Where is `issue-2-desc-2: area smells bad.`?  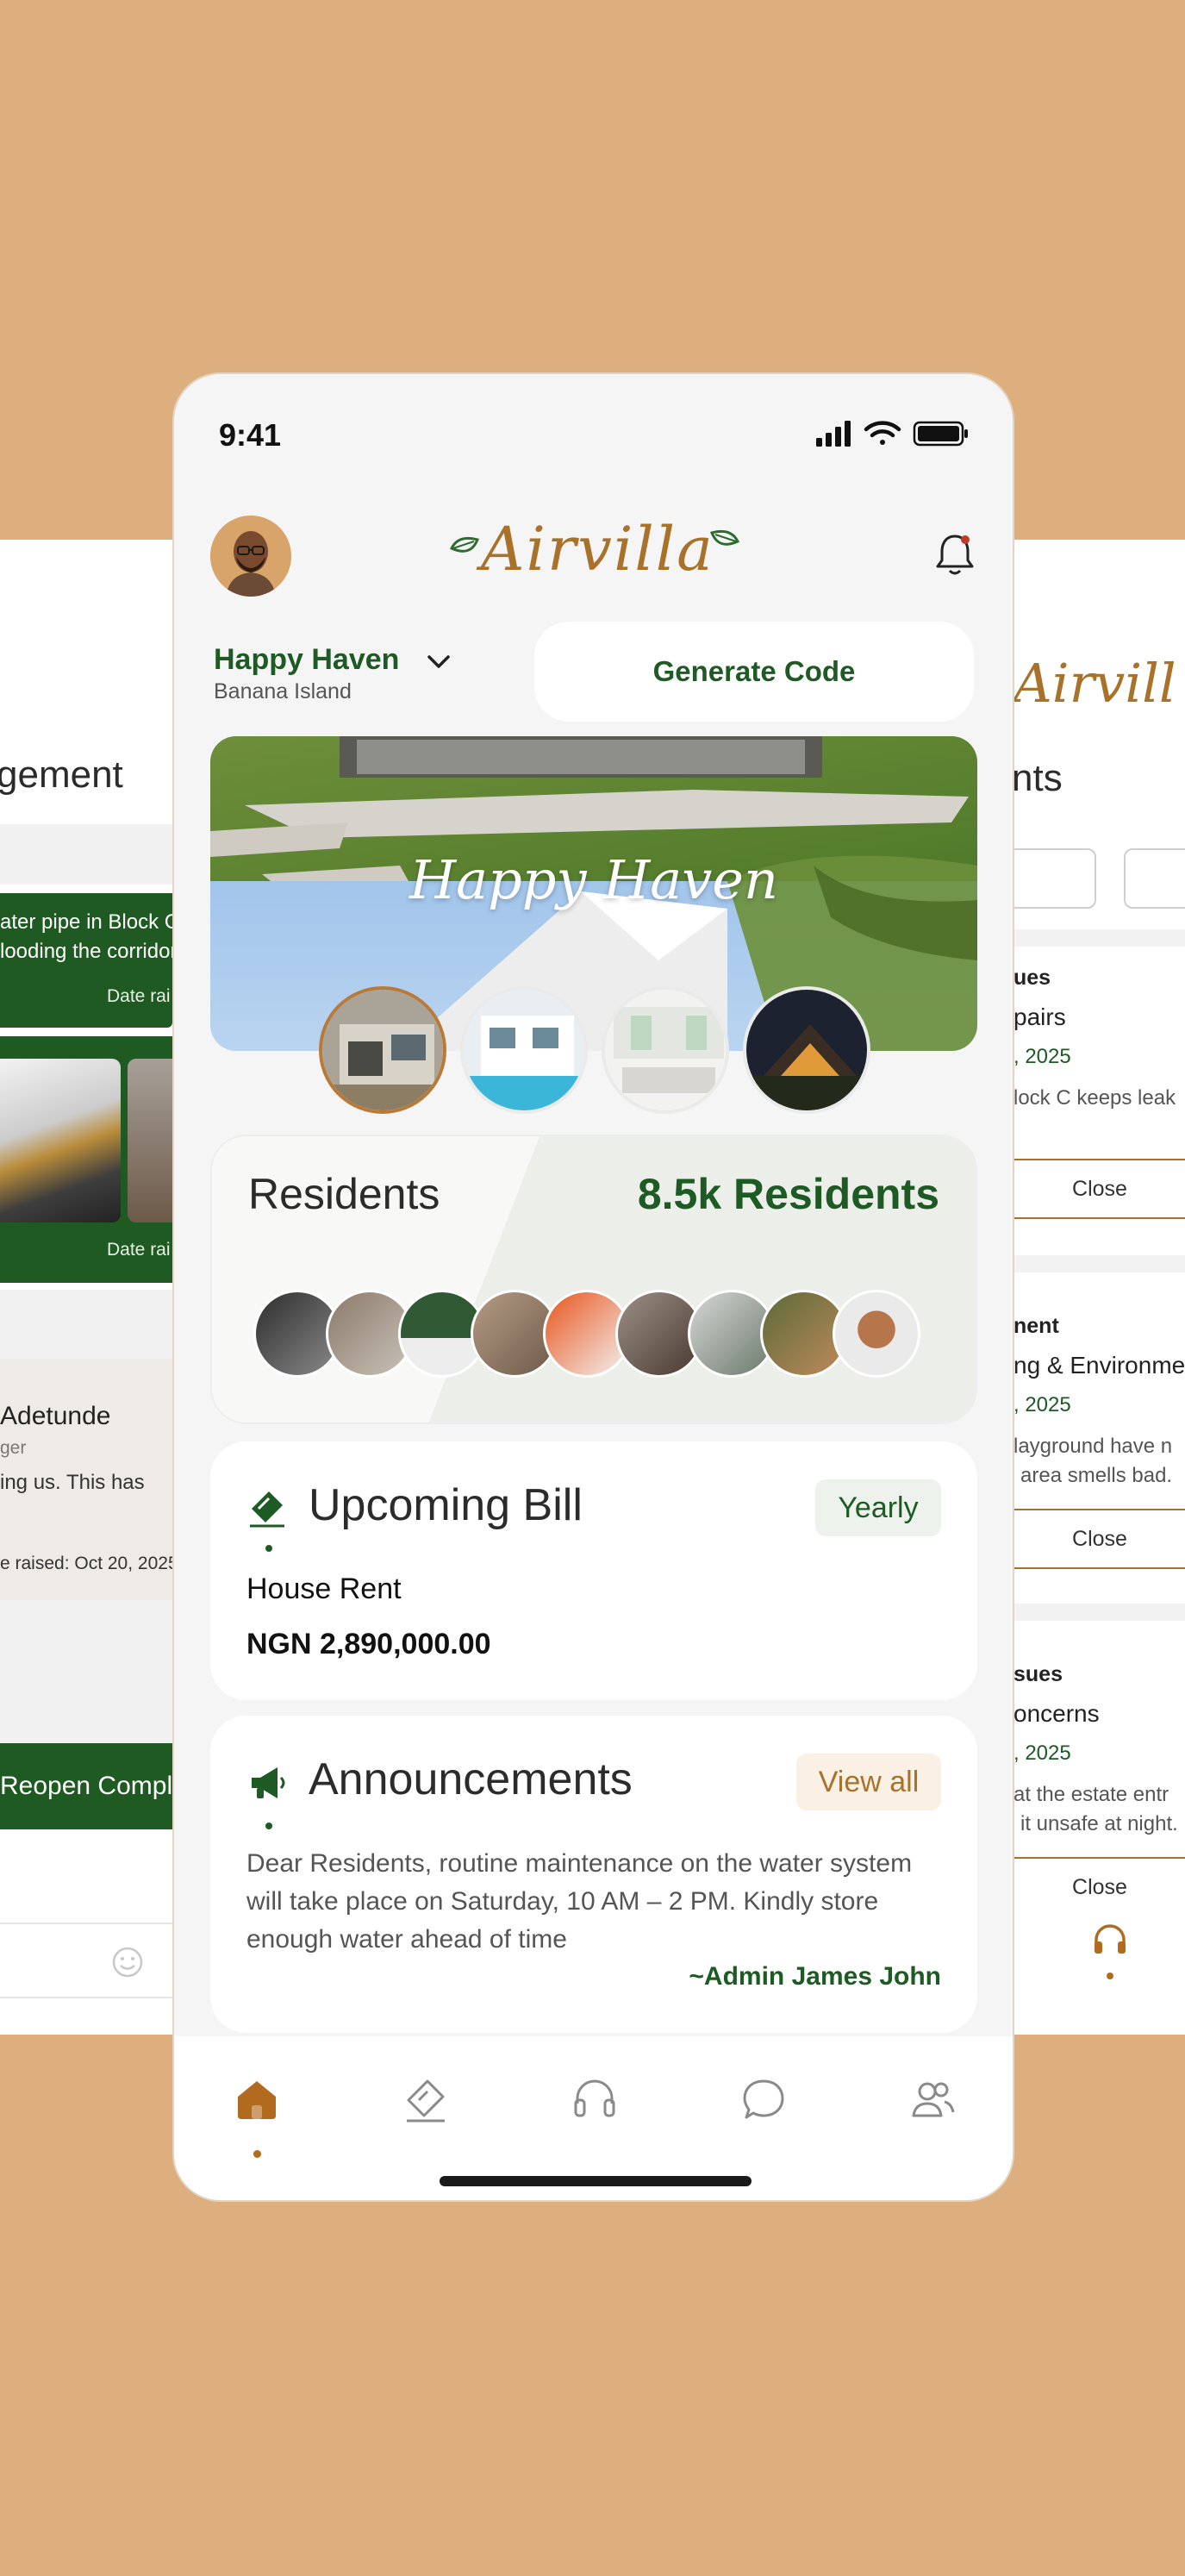
issue-2-desc-2: area smells bad. is located at coordinates (1096, 1475).